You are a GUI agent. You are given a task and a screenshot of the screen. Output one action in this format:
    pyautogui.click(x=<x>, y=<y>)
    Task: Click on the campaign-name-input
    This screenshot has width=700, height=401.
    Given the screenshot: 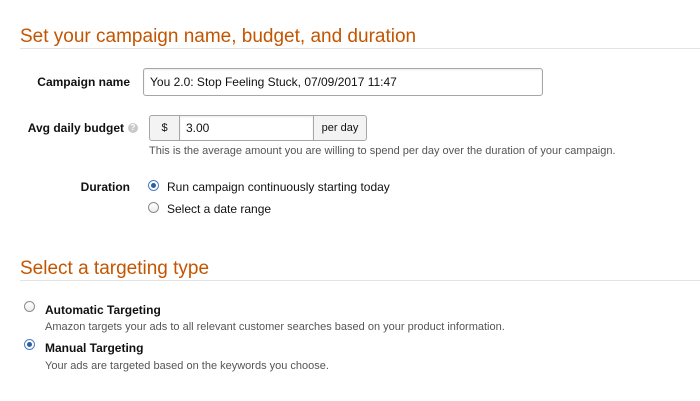 What is the action you would take?
    pyautogui.click(x=343, y=82)
    